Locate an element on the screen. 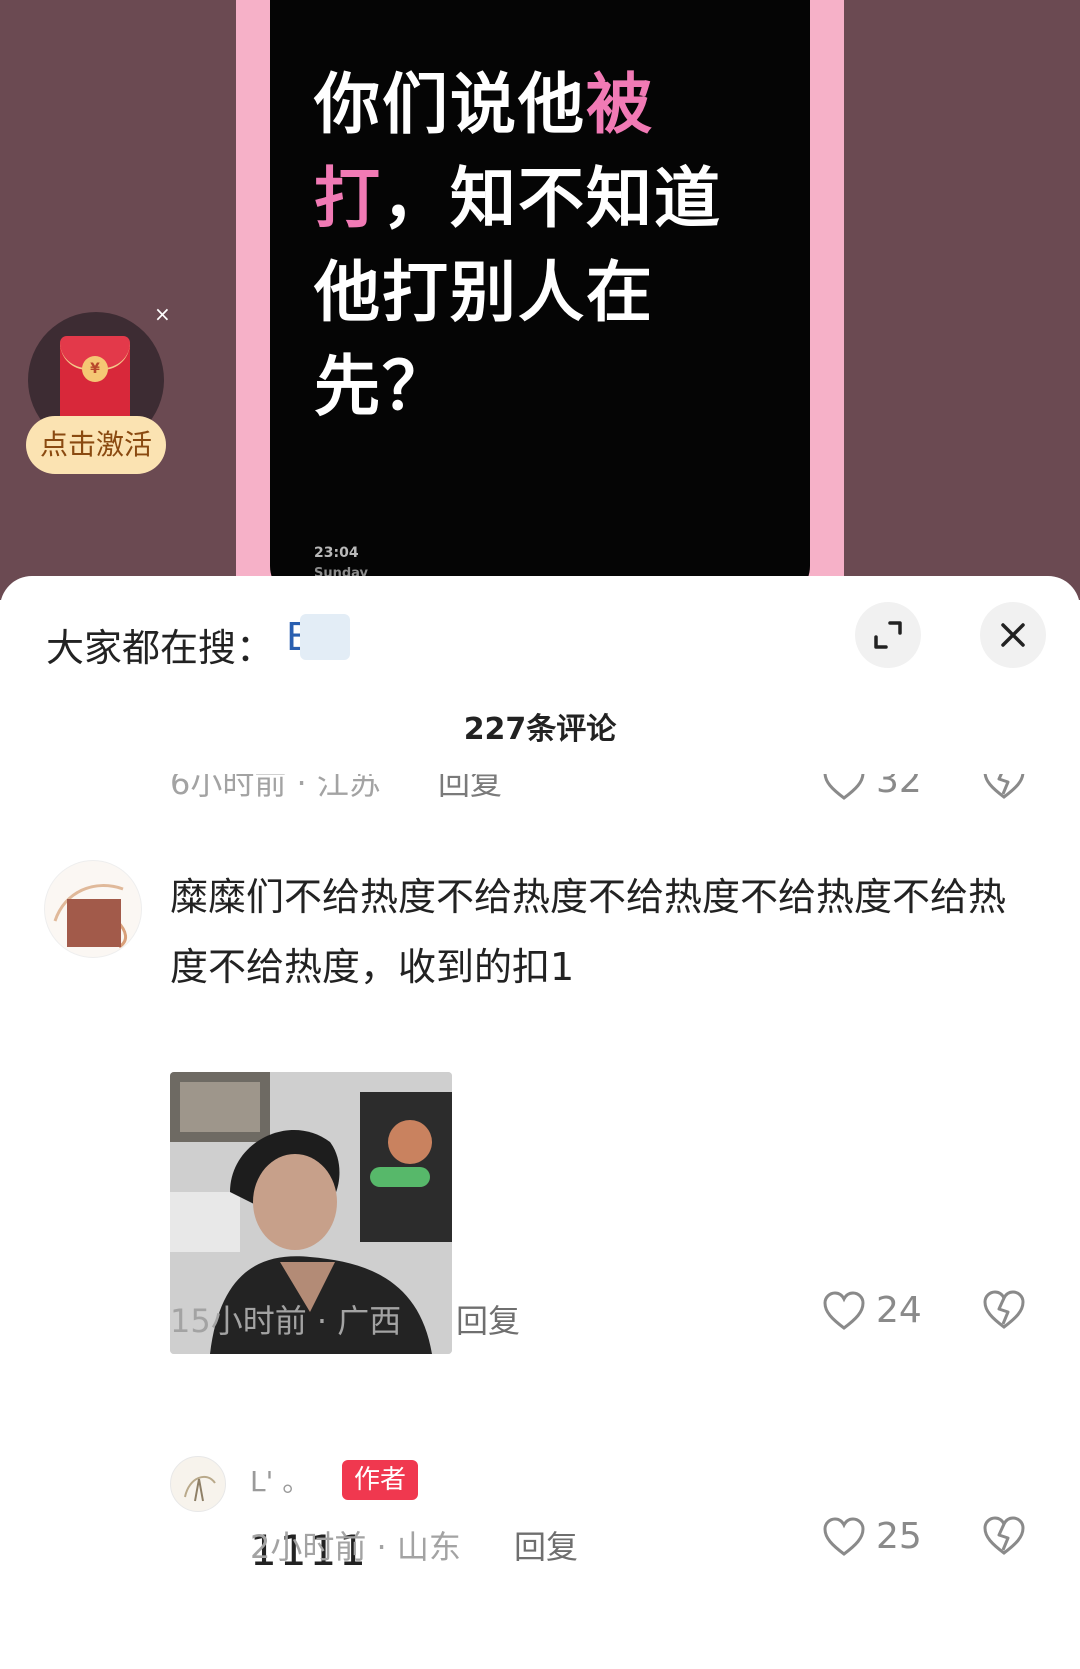  author-badge: 作者 is located at coordinates (380, 1480).